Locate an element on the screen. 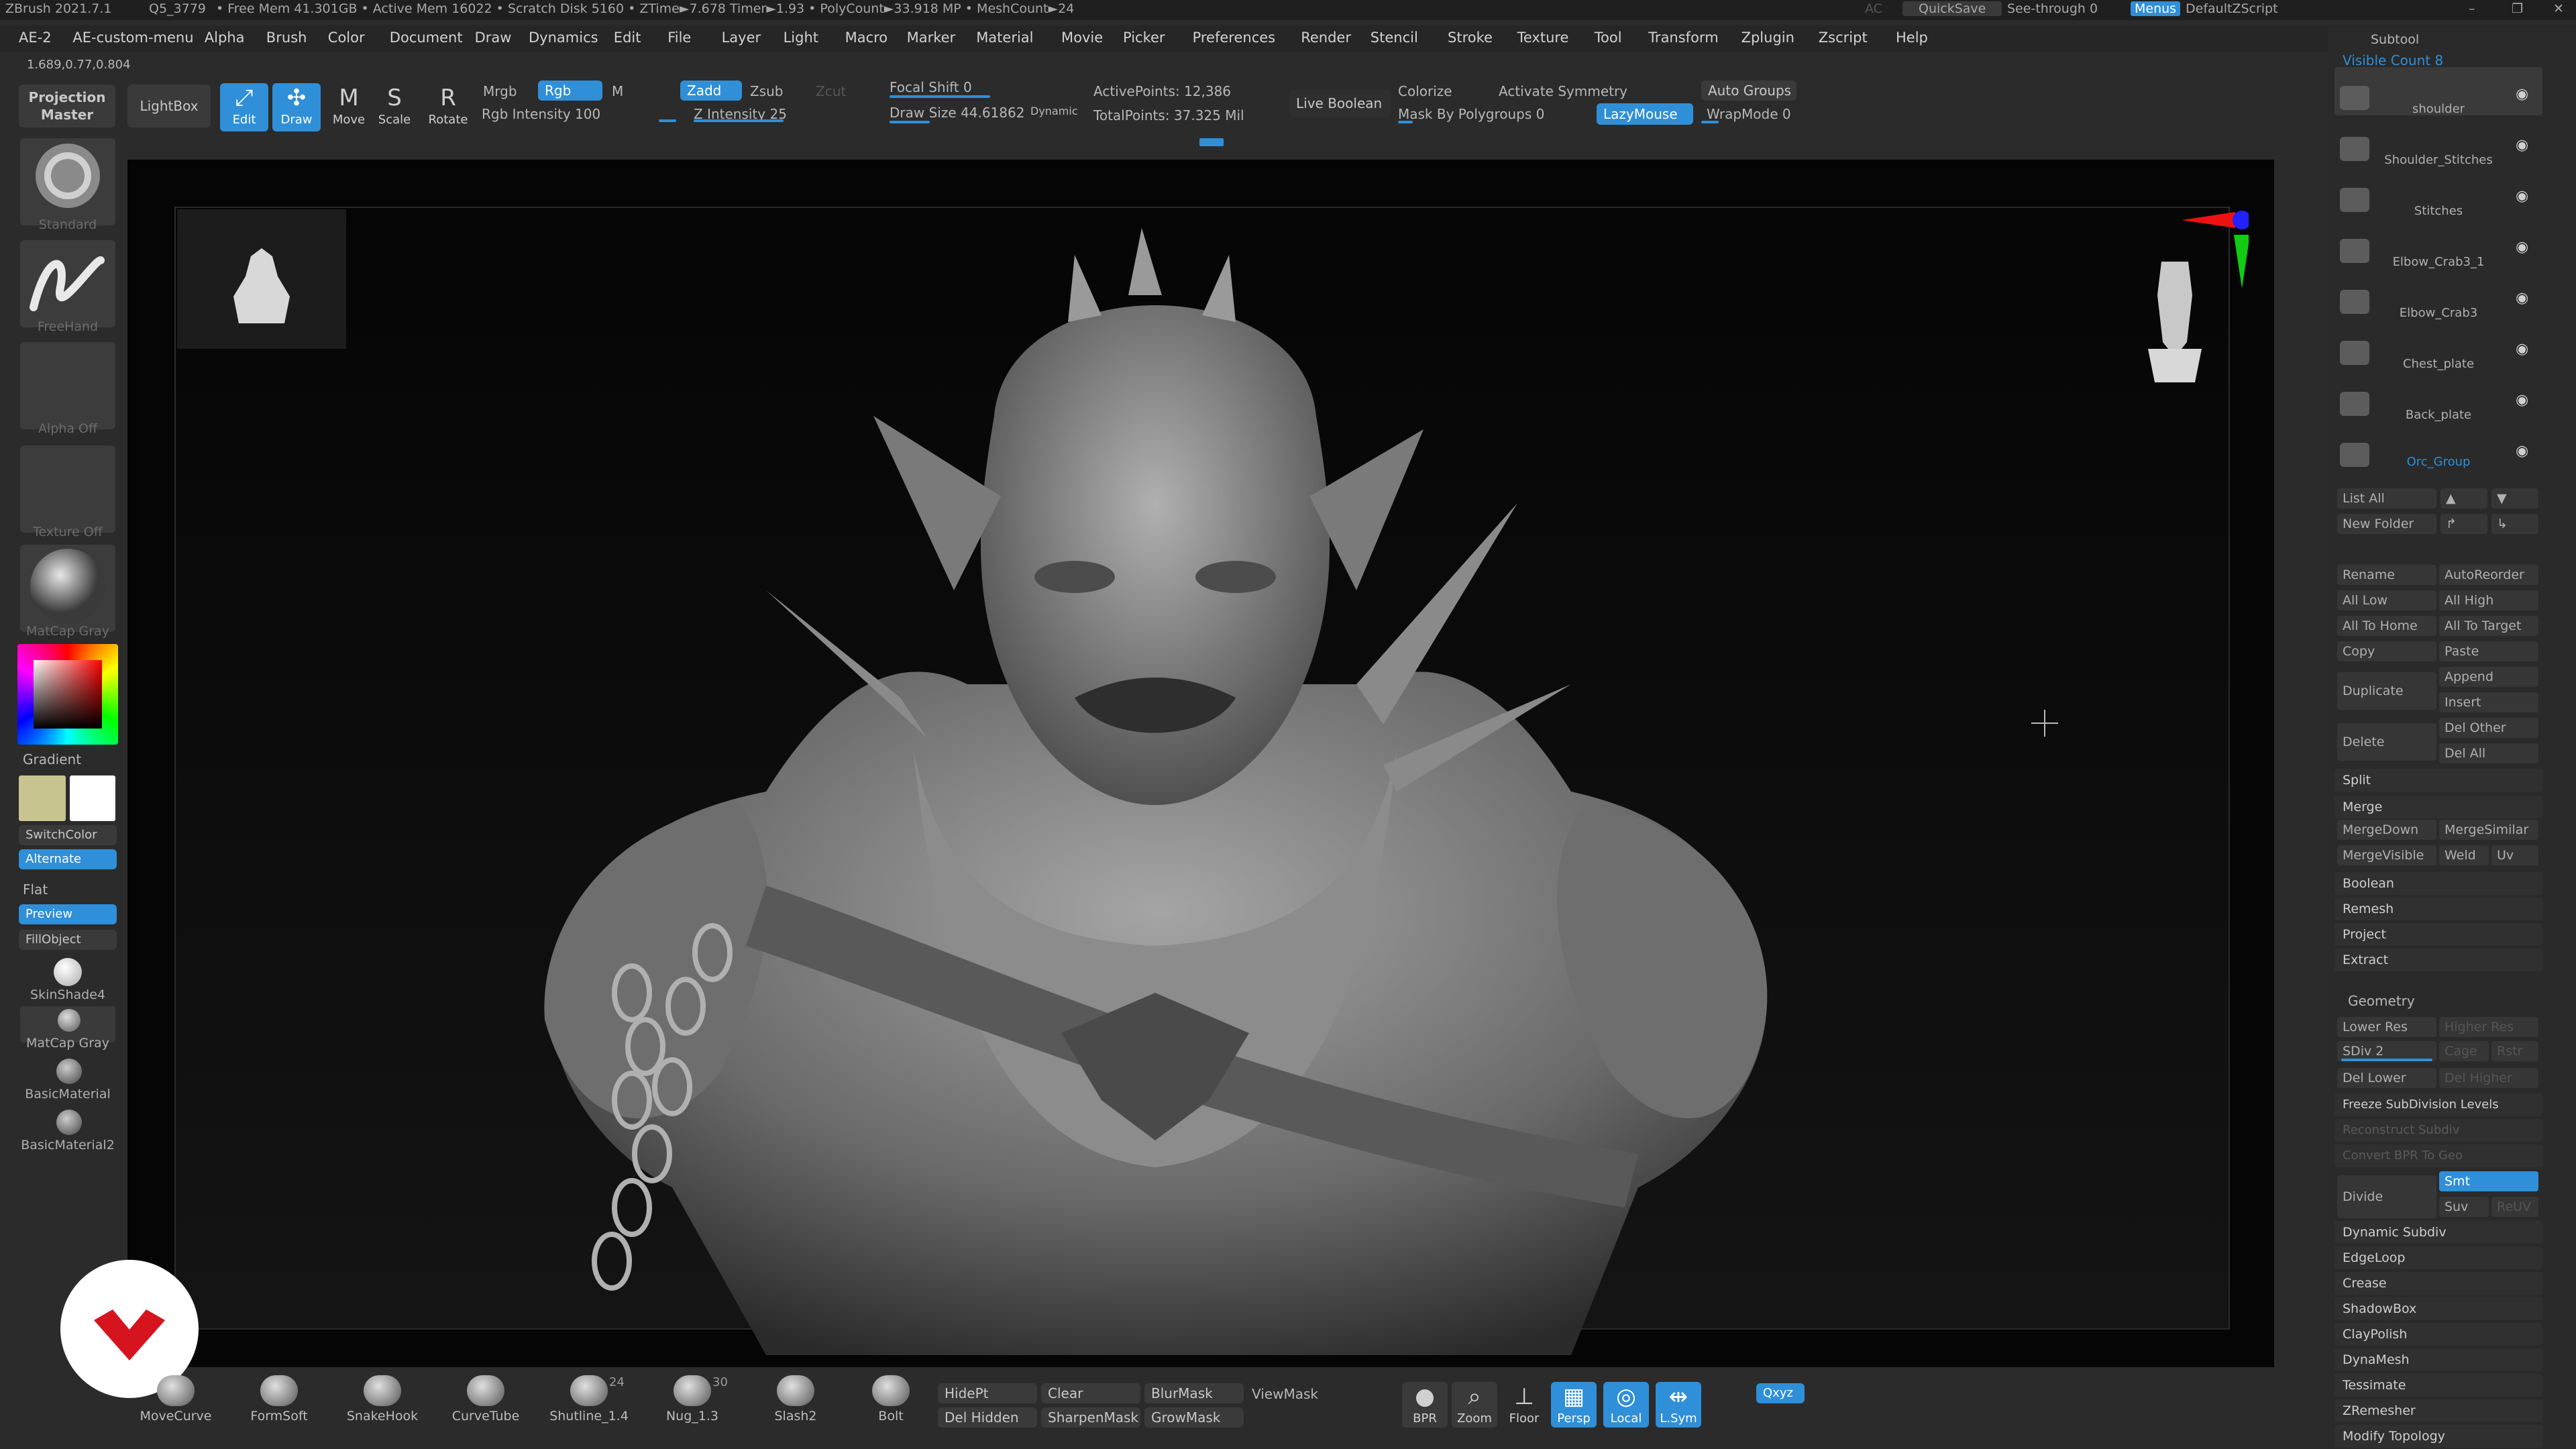  new-folder-button: New Folder is located at coordinates (2386, 524).